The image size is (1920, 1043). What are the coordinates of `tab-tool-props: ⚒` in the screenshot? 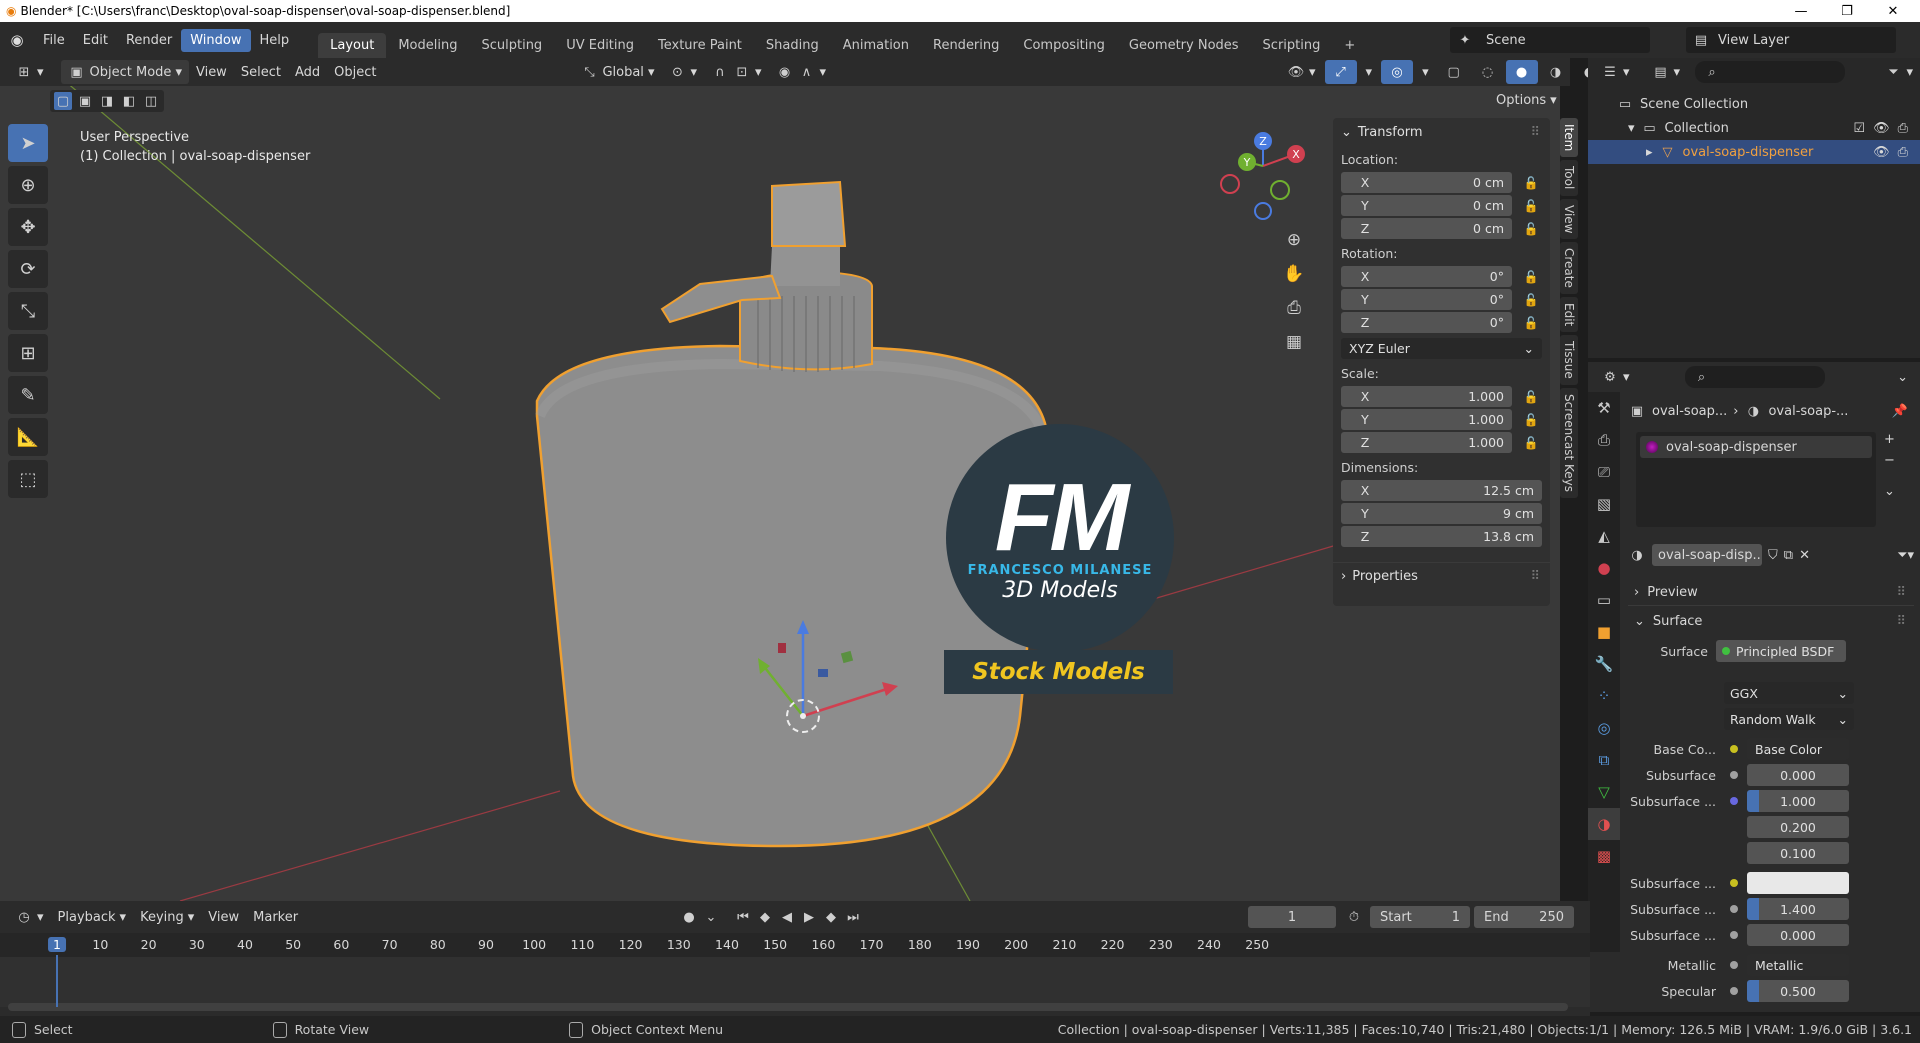 It's located at (1604, 408).